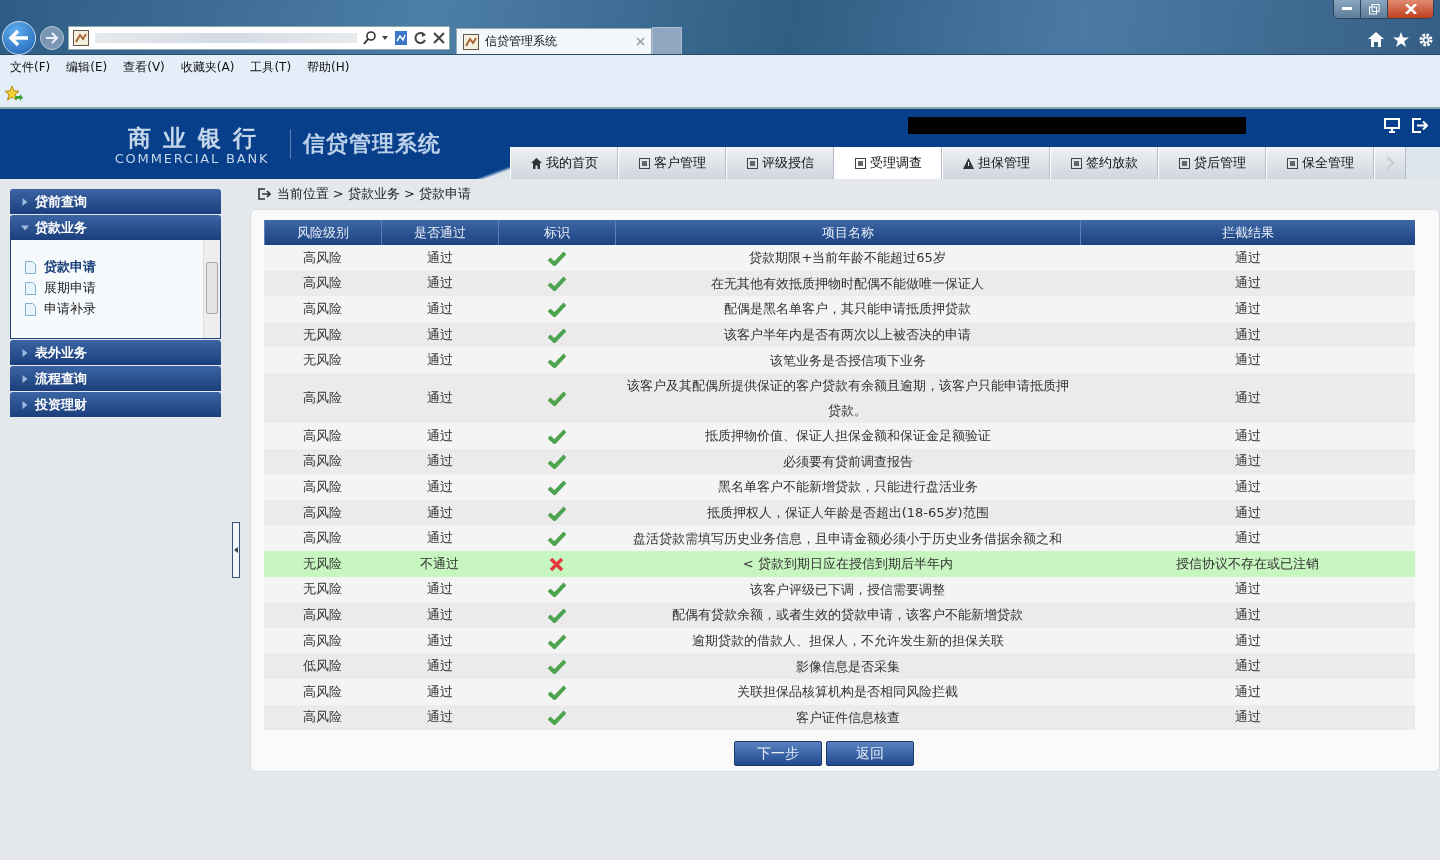 Image resolution: width=1440 pixels, height=860 pixels. I want to click on table-cell: 低风险, so click(323, 666).